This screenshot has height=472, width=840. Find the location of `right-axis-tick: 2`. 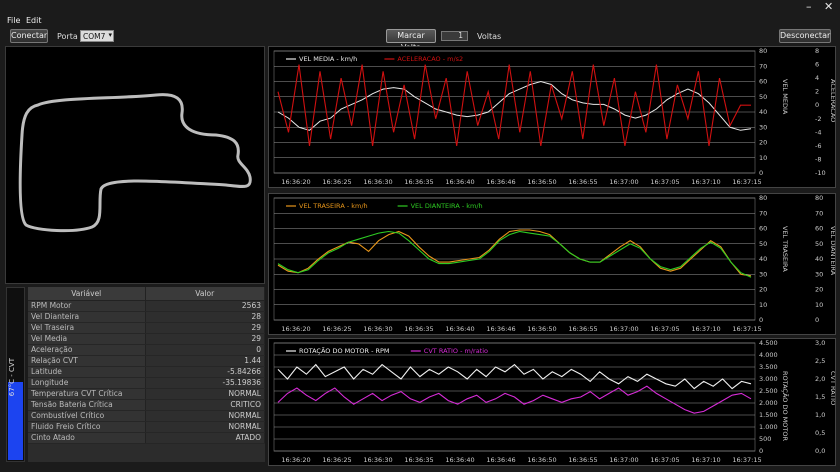

right-axis-tick: 2 is located at coordinates (817, 92).